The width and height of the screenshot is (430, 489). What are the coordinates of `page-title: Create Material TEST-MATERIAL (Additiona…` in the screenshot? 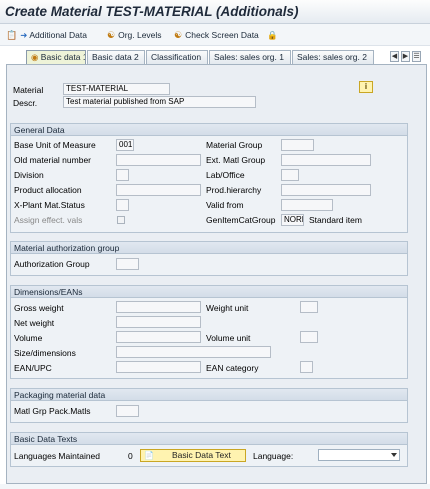 It's located at (152, 11).